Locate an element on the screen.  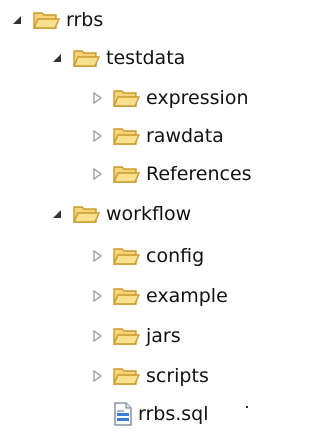
sql-file-icon is located at coordinates (123, 414).